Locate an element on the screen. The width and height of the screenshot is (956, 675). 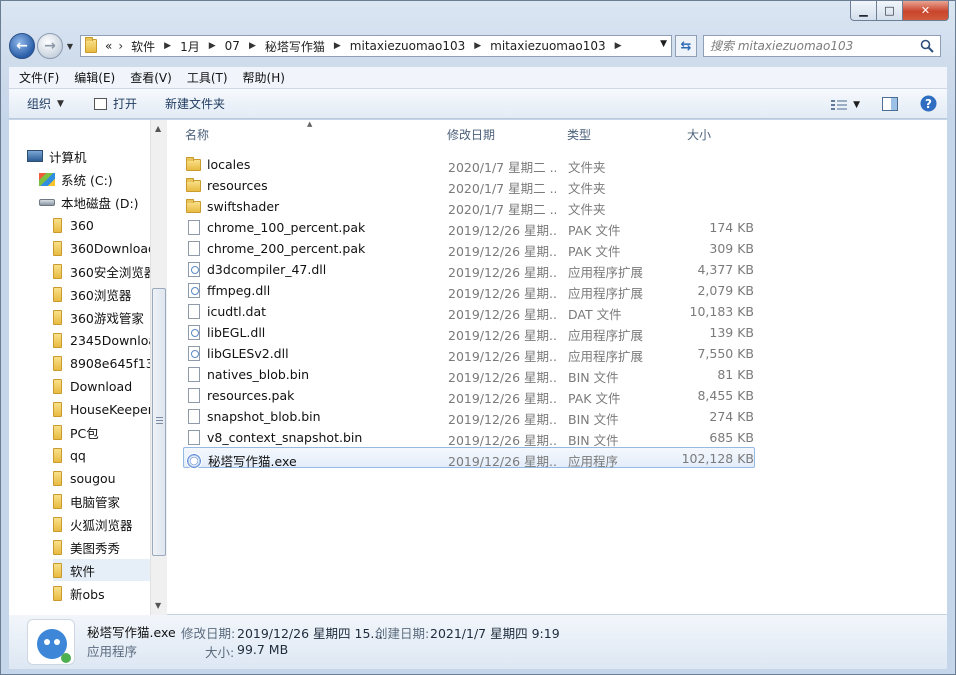
scroll-up-icon: ▲ is located at coordinates (158, 128).